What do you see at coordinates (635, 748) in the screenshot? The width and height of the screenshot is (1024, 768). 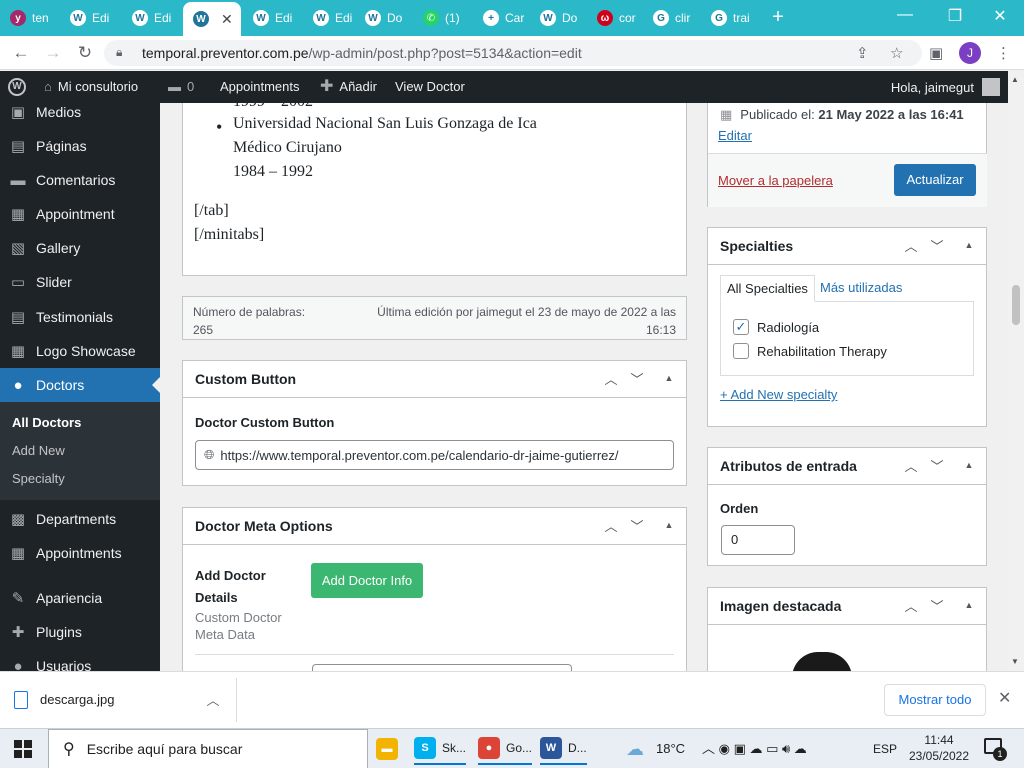 I see `weather-icon: ☁` at bounding box center [635, 748].